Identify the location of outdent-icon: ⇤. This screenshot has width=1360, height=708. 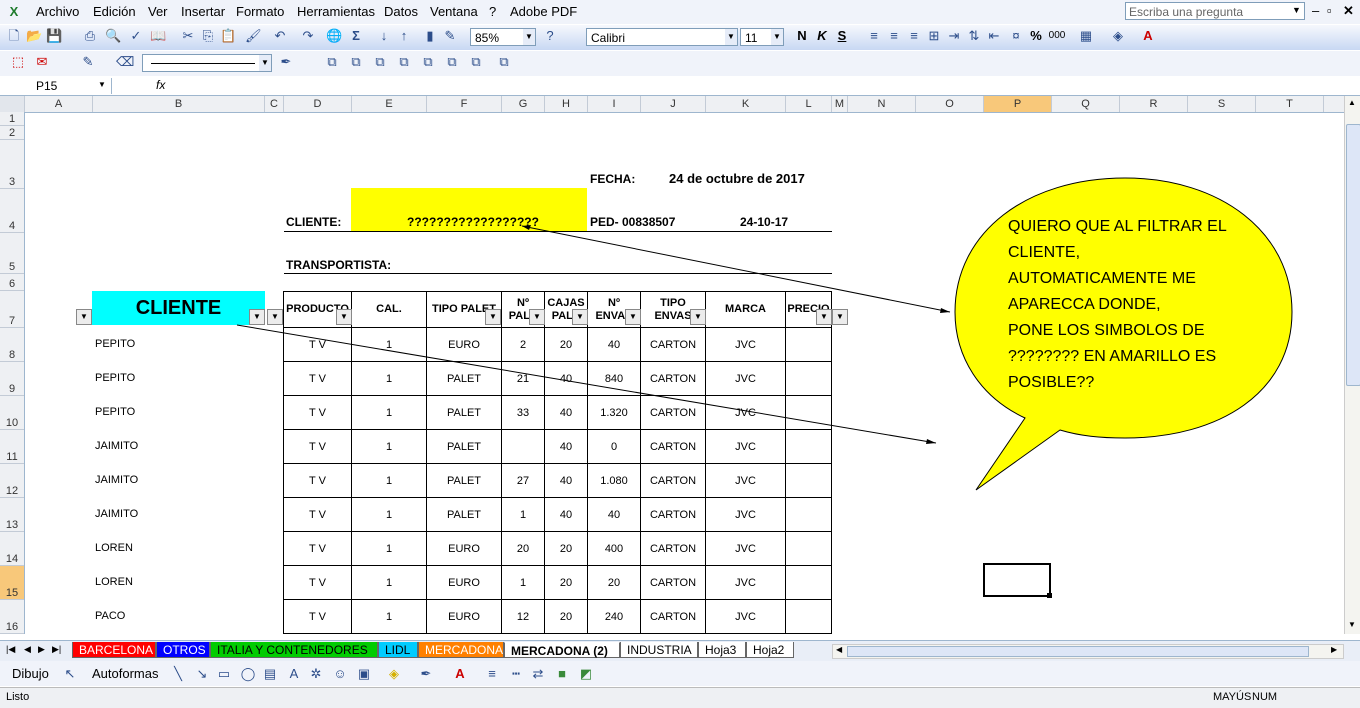
(994, 36).